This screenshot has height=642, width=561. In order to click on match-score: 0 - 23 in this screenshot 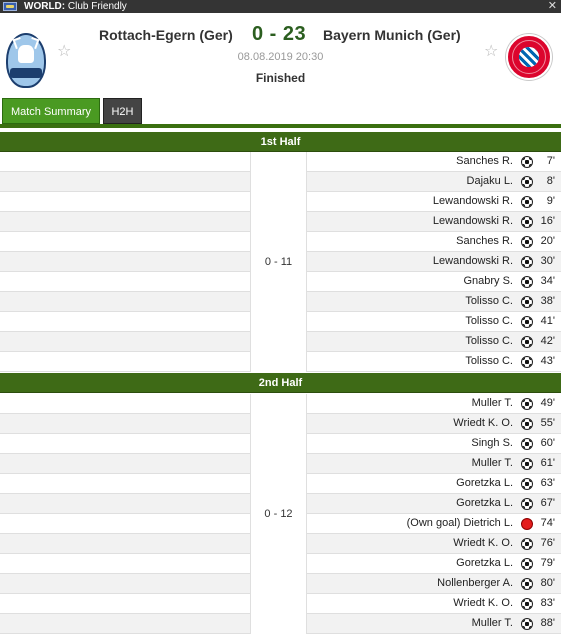, I will do `click(279, 34)`.